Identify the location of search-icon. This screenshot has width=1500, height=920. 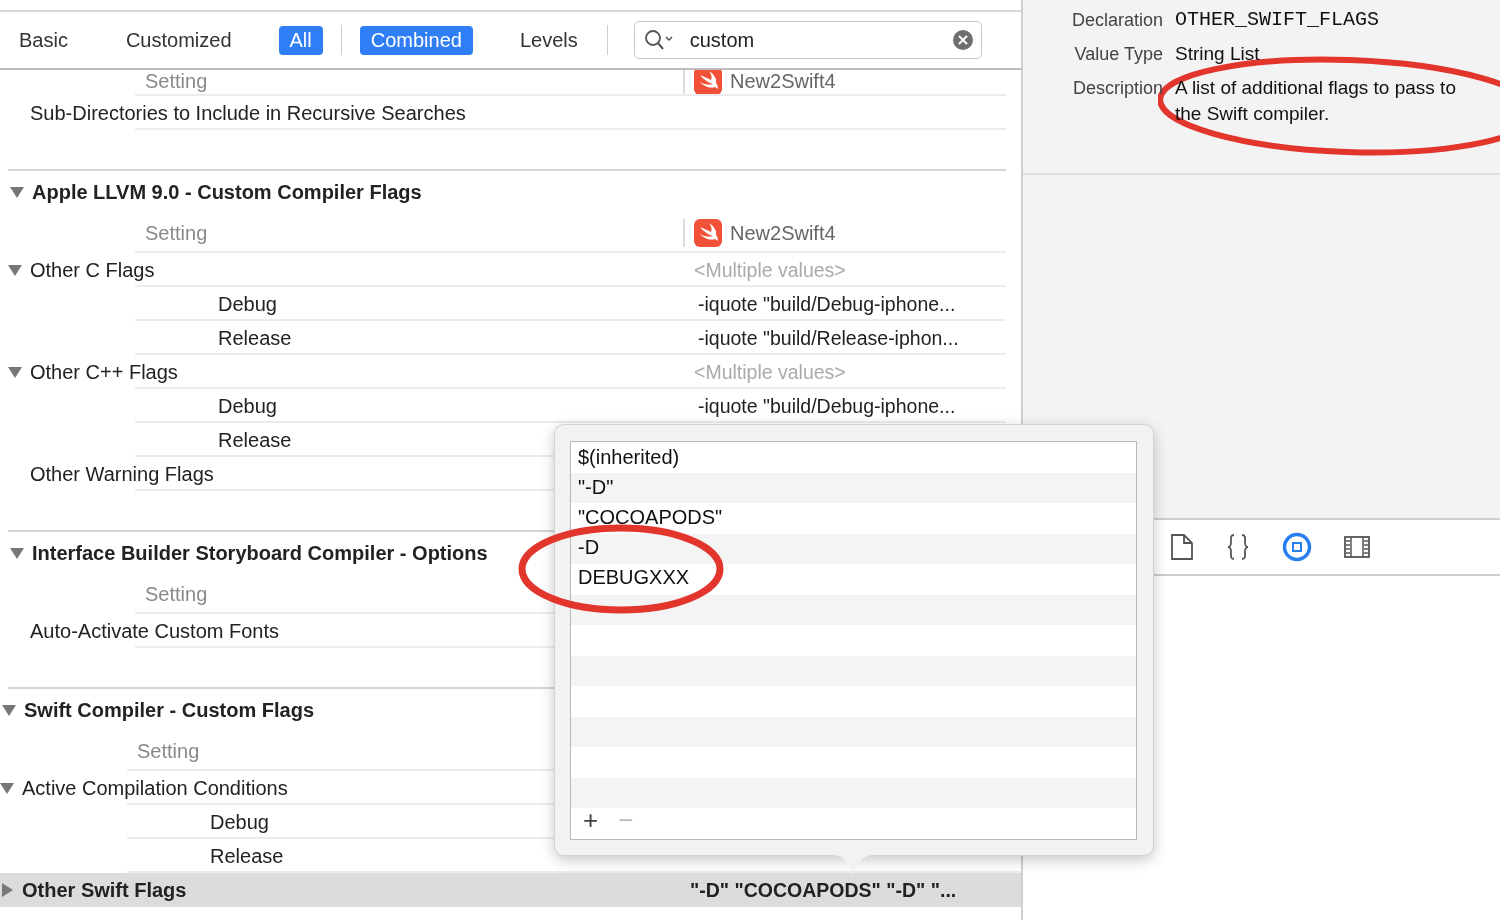
(658, 40).